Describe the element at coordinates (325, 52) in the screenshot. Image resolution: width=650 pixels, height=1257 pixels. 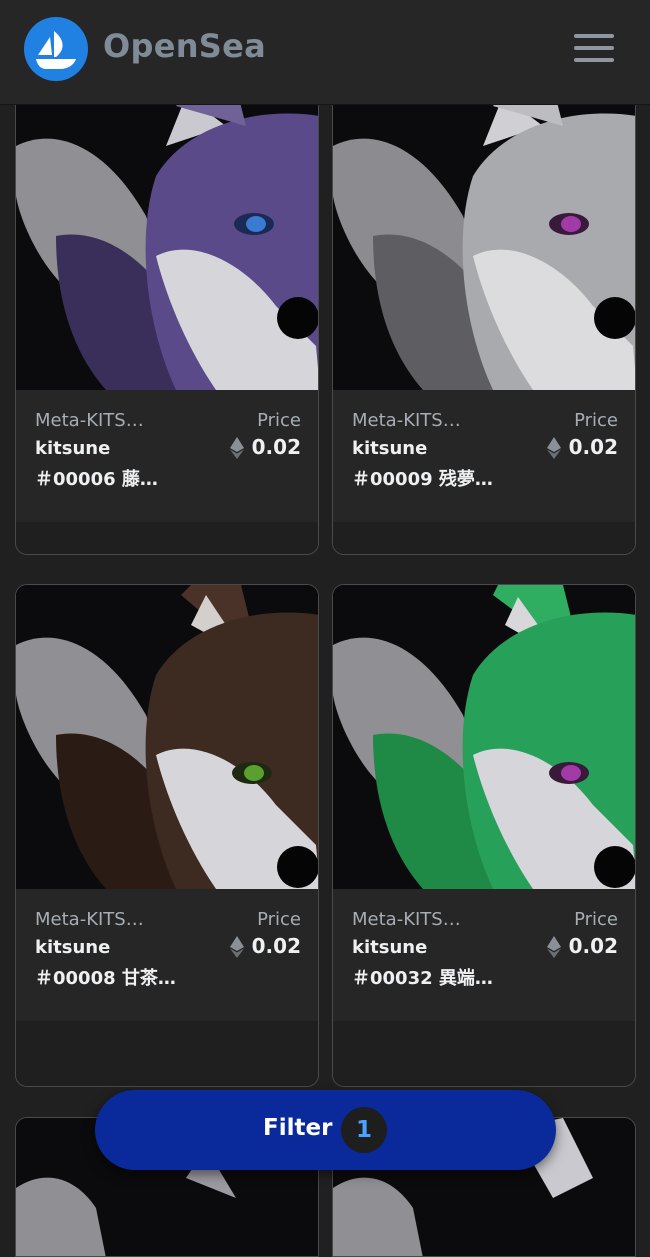
I see `top-nav-bar: OpenSea` at that location.